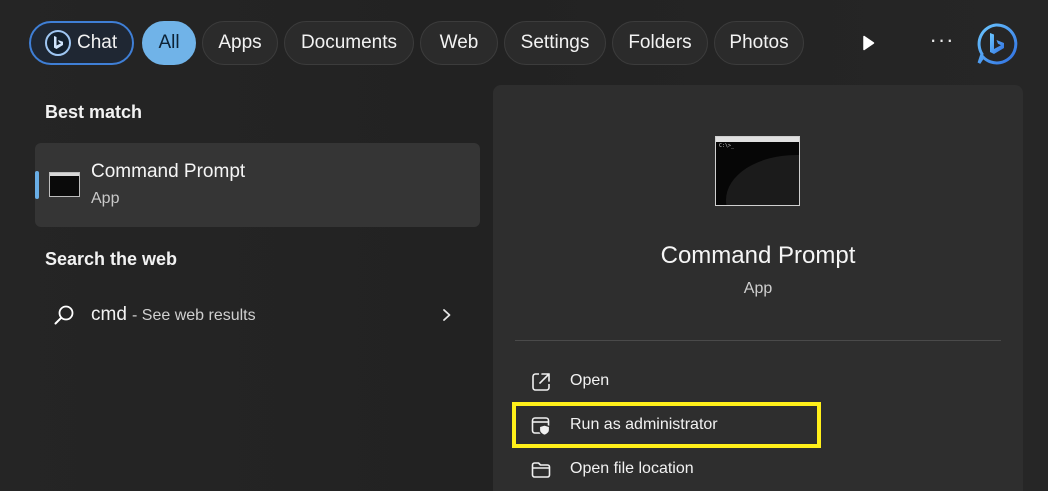 This screenshot has width=1048, height=491. What do you see at coordinates (759, 43) in the screenshot?
I see `filter-photos: Photos` at bounding box center [759, 43].